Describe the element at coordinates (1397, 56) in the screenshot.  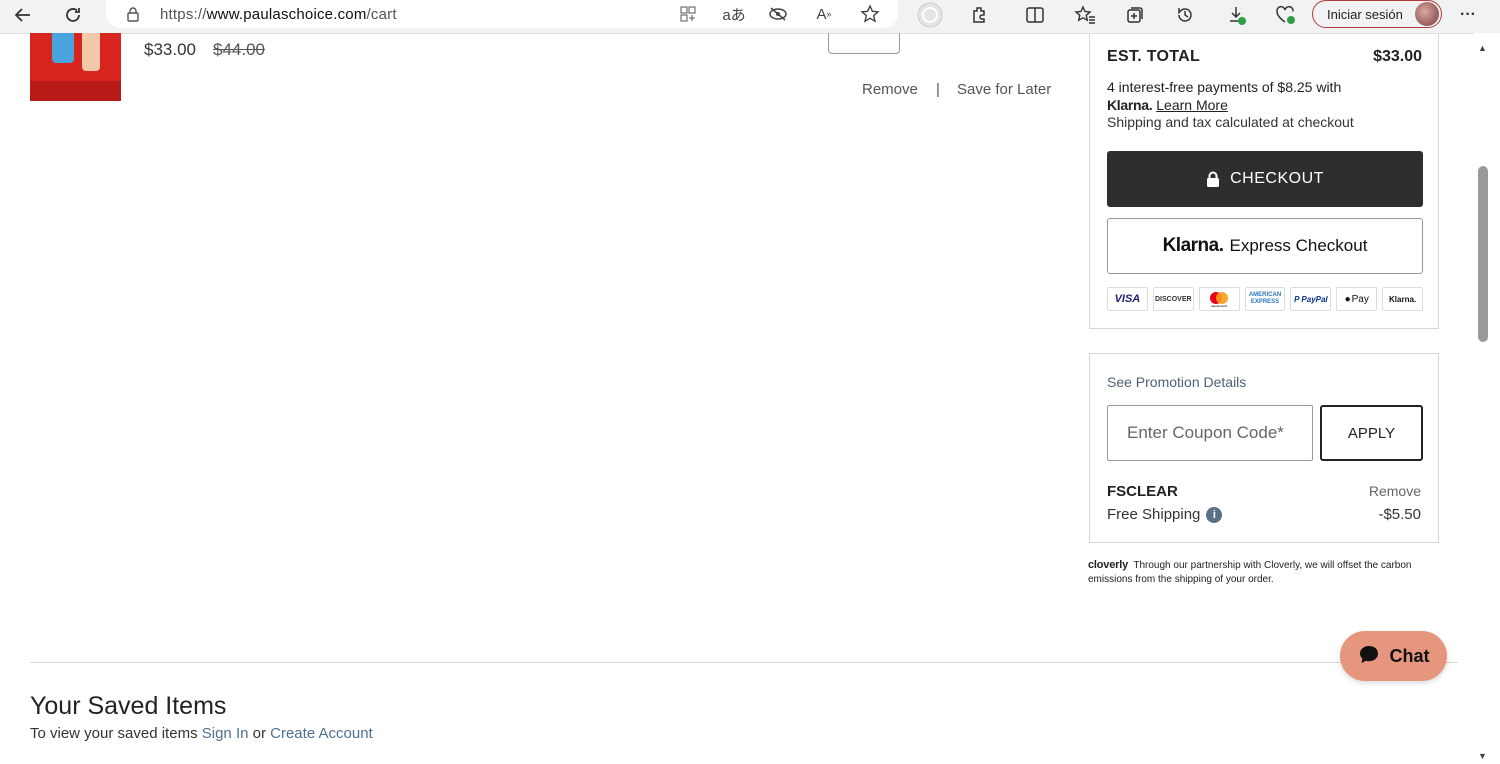
I see `est-total-value: $33.00` at that location.